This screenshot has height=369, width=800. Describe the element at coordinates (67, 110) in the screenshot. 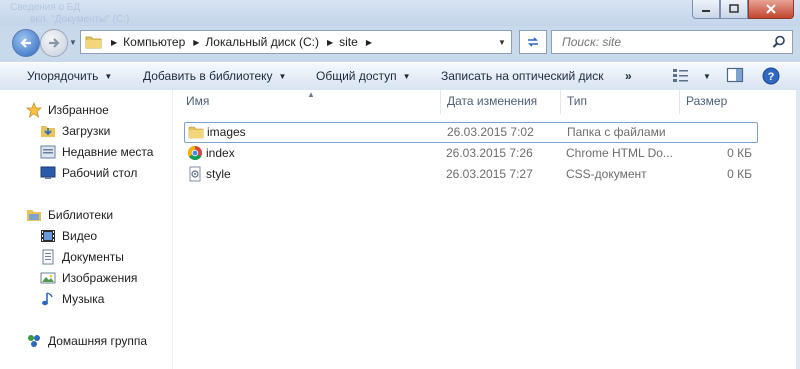

I see `sidebar-item-favorites: Избранное` at that location.